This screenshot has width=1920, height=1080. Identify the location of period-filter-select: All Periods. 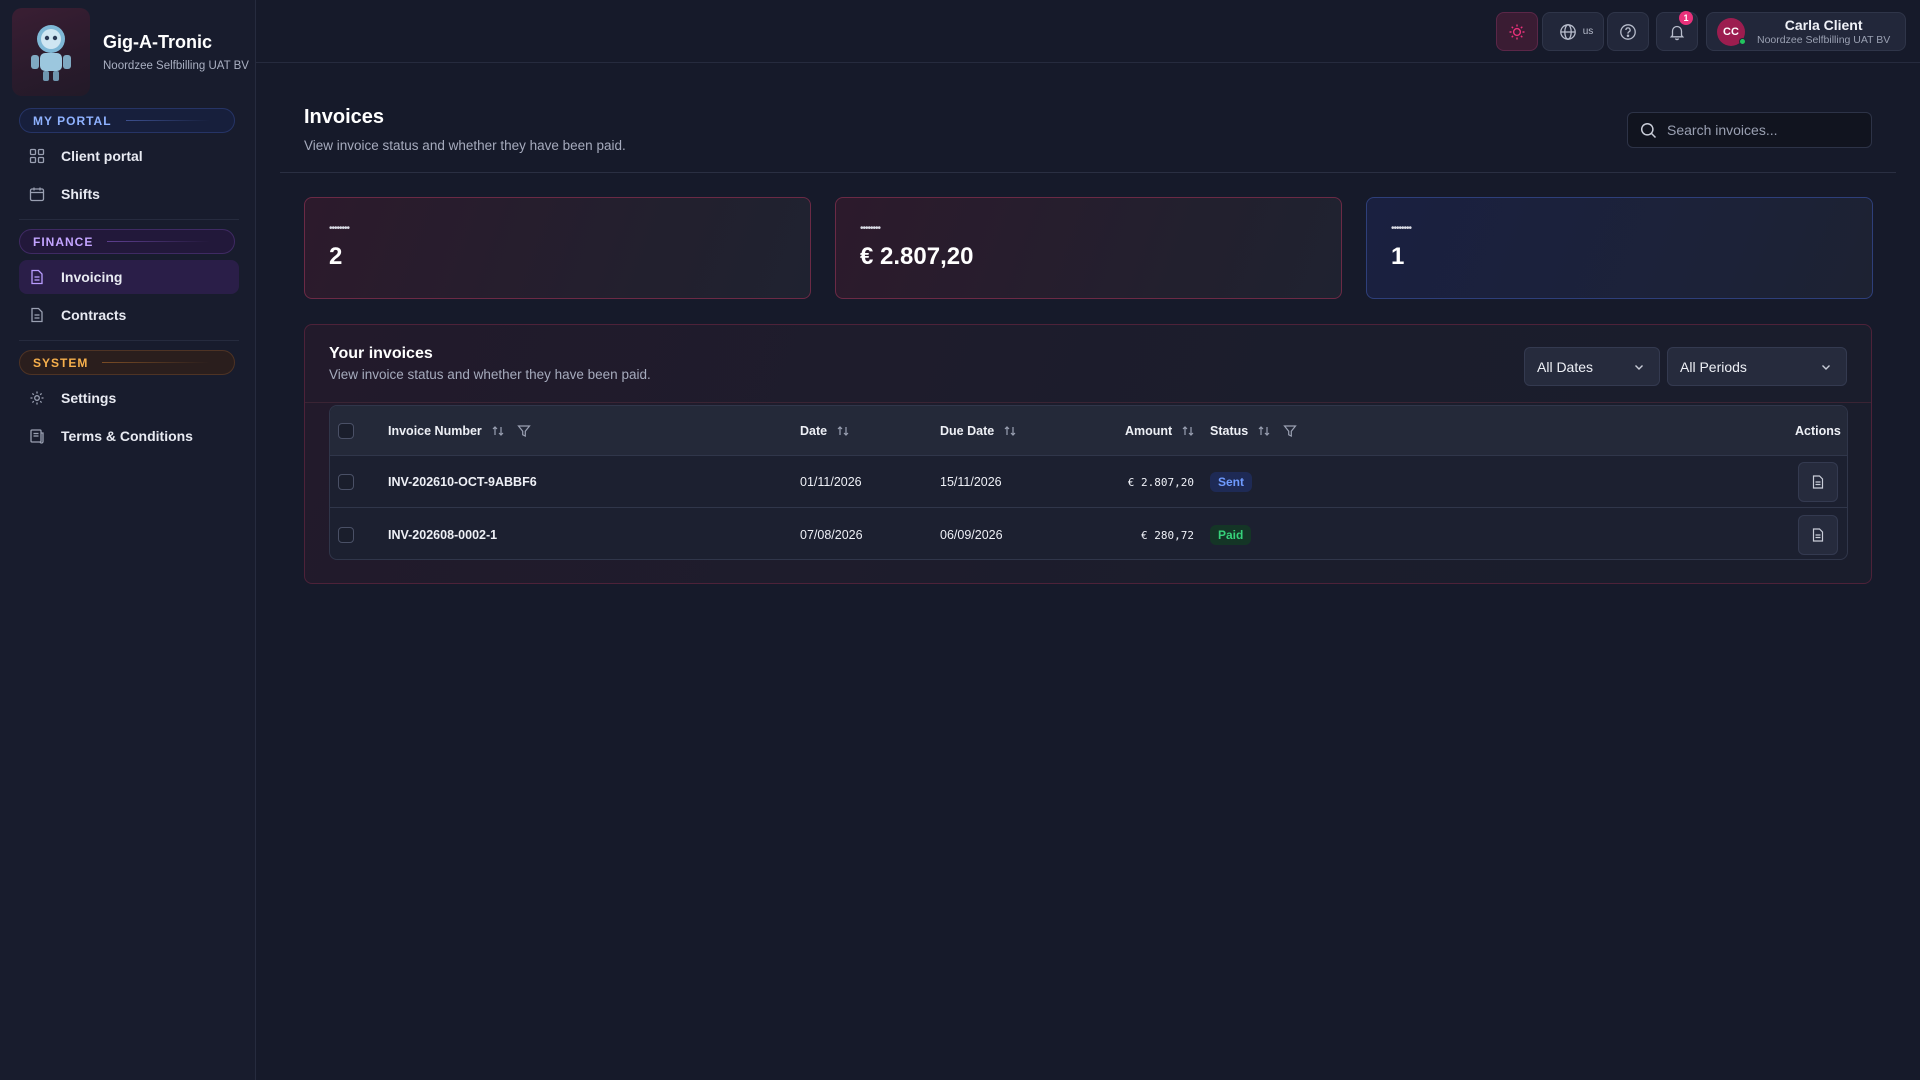
(1757, 366).